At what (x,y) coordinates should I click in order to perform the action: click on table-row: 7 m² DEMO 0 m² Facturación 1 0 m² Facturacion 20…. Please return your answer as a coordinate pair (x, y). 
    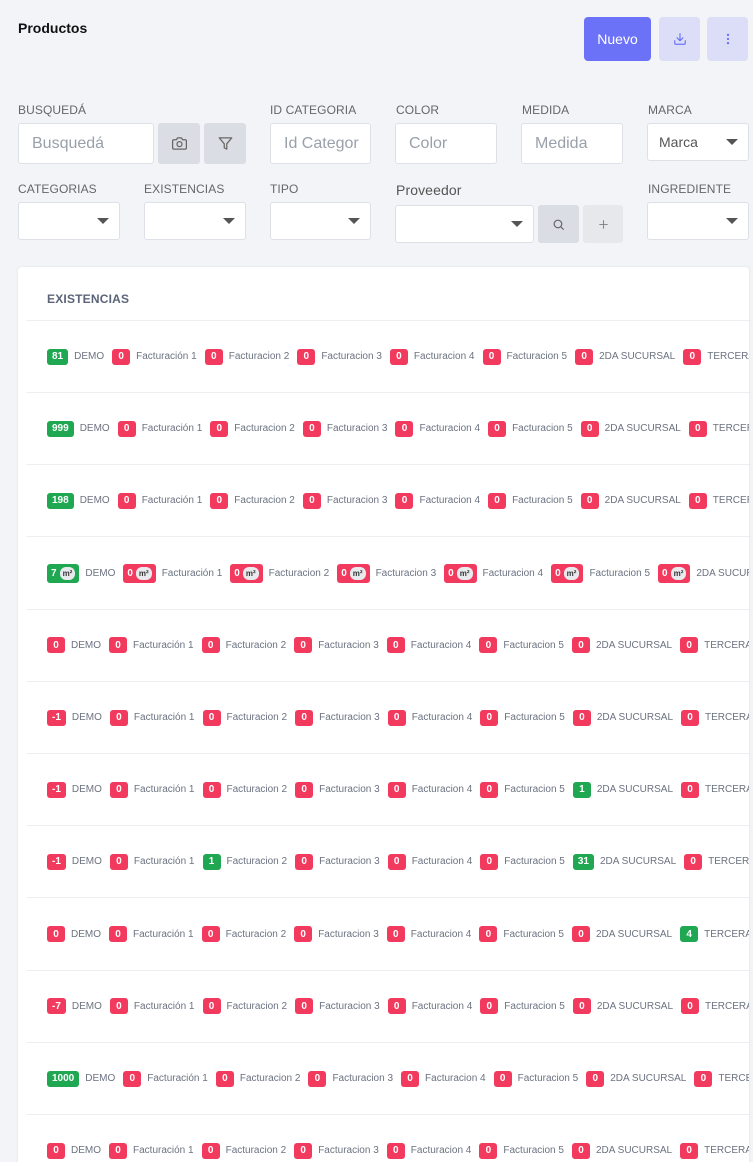
    Looking at the image, I should click on (388, 574).